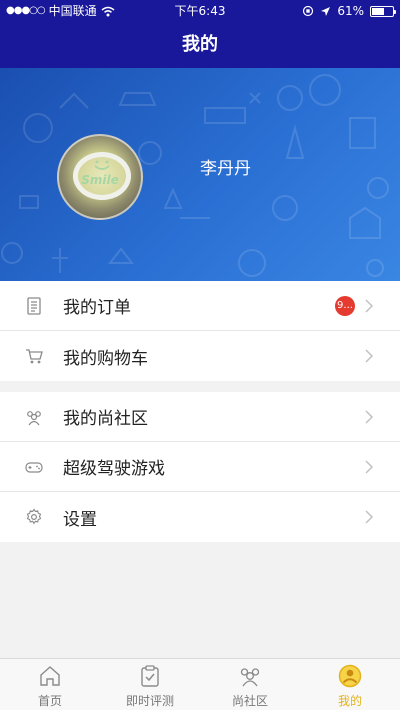 This screenshot has height=710, width=400. What do you see at coordinates (105, 358) in the screenshot?
I see `menu-item-label: 我的购物车` at bounding box center [105, 358].